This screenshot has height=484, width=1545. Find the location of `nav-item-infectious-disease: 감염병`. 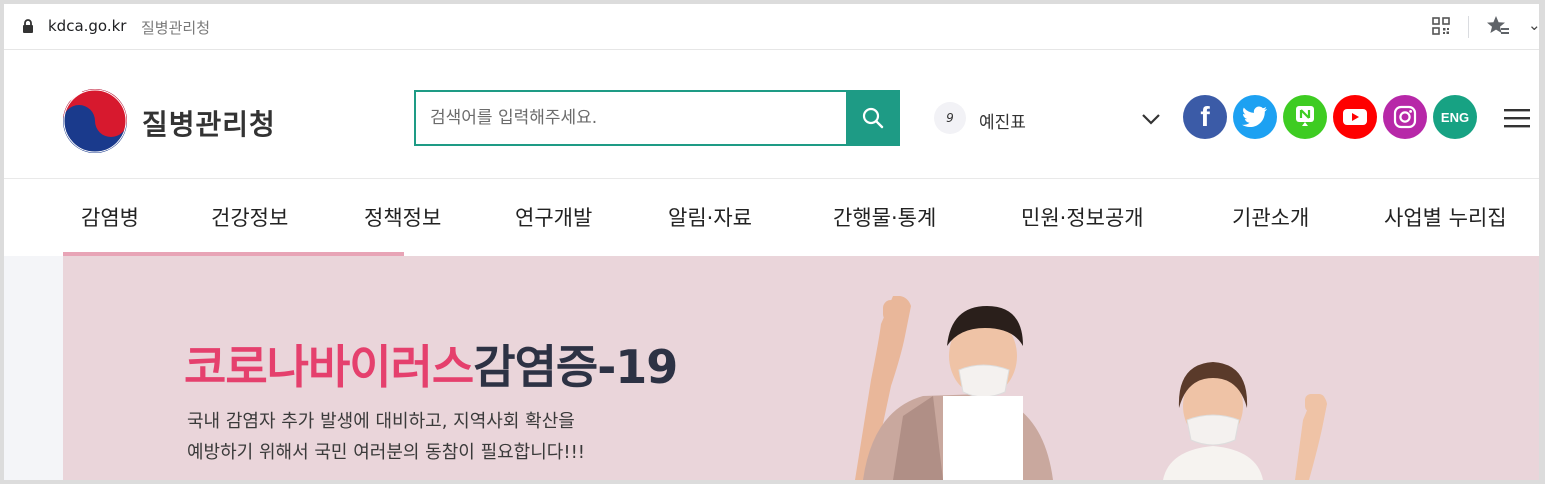

nav-item-infectious-disease: 감염병 is located at coordinates (110, 217).